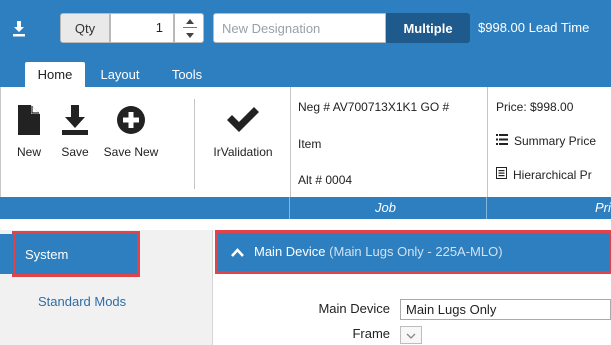 The image size is (611, 345). Describe the element at coordinates (552, 174) in the screenshot. I see `hierarchical-price-label: Hierarchical Pr` at that location.